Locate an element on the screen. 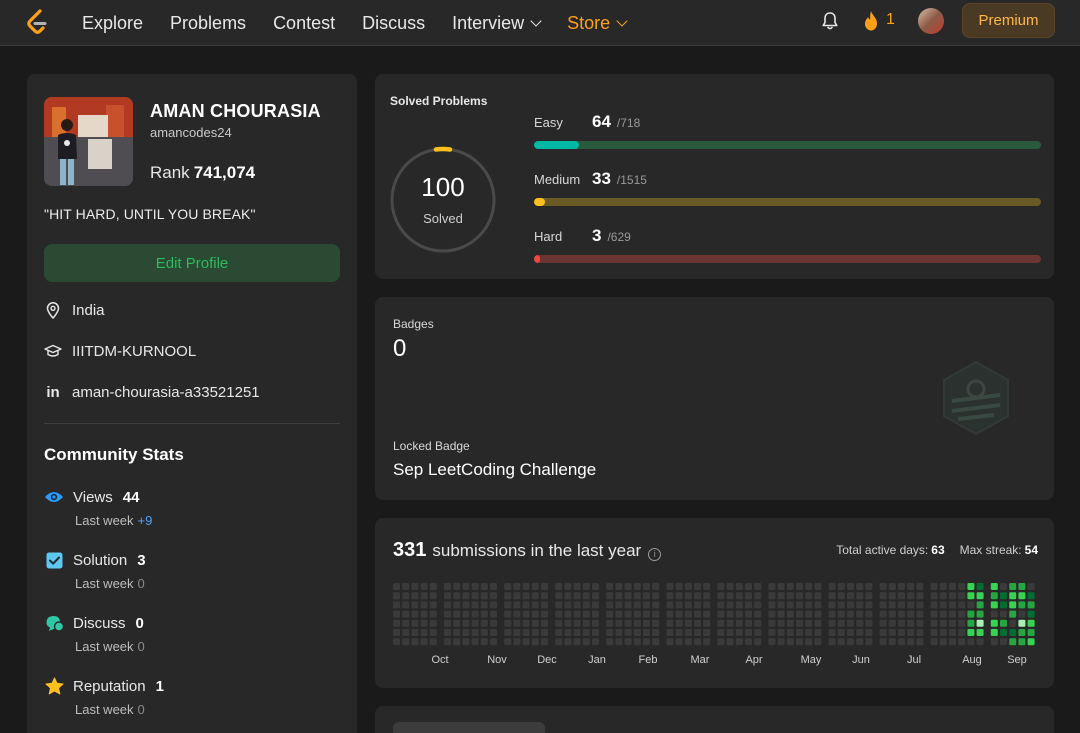 This screenshot has height=733, width=1080. nav-interview: Interview is located at coordinates (497, 23).